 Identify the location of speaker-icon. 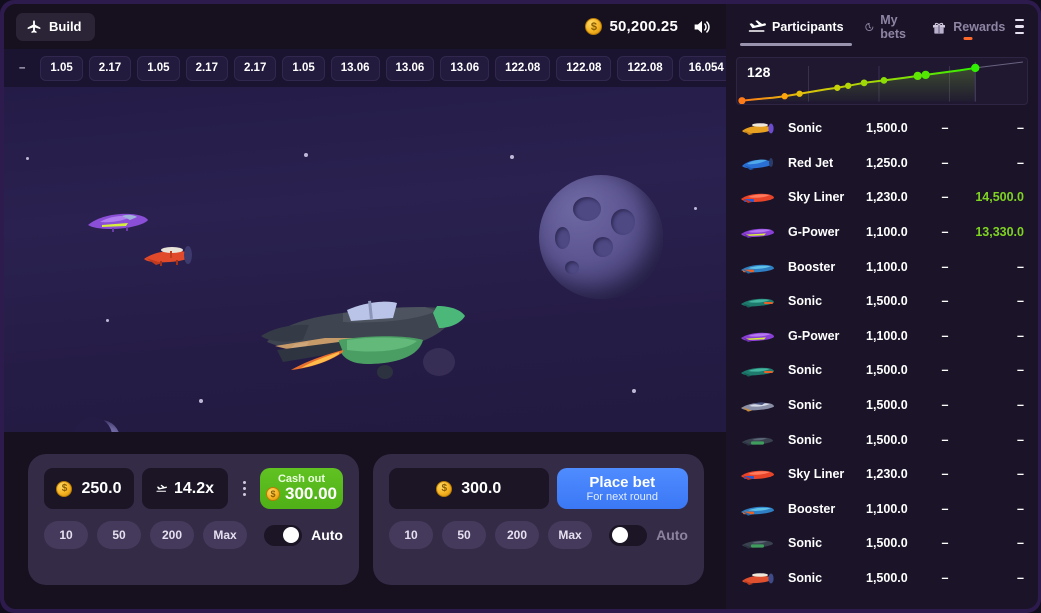
(702, 27).